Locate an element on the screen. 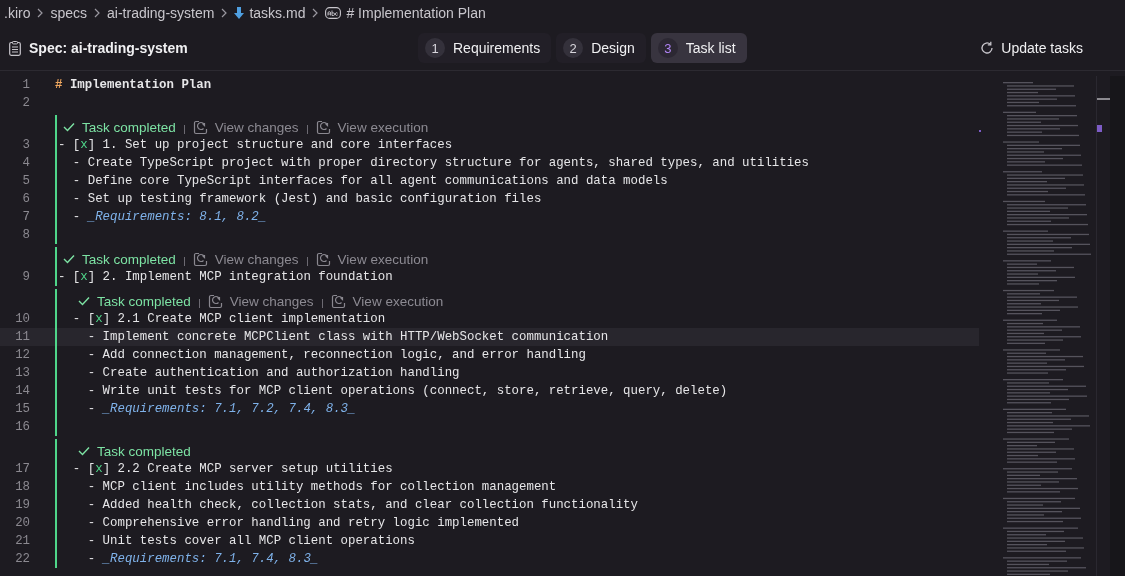 The image size is (1125, 576). step-tab: 1 Requirements is located at coordinates (485, 48).